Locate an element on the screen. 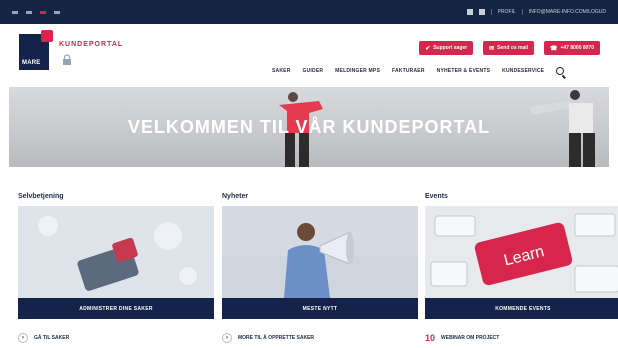 Image resolution: width=618 pixels, height=348 pixels. phone-label: +47 8000 8070 is located at coordinates (577, 48).